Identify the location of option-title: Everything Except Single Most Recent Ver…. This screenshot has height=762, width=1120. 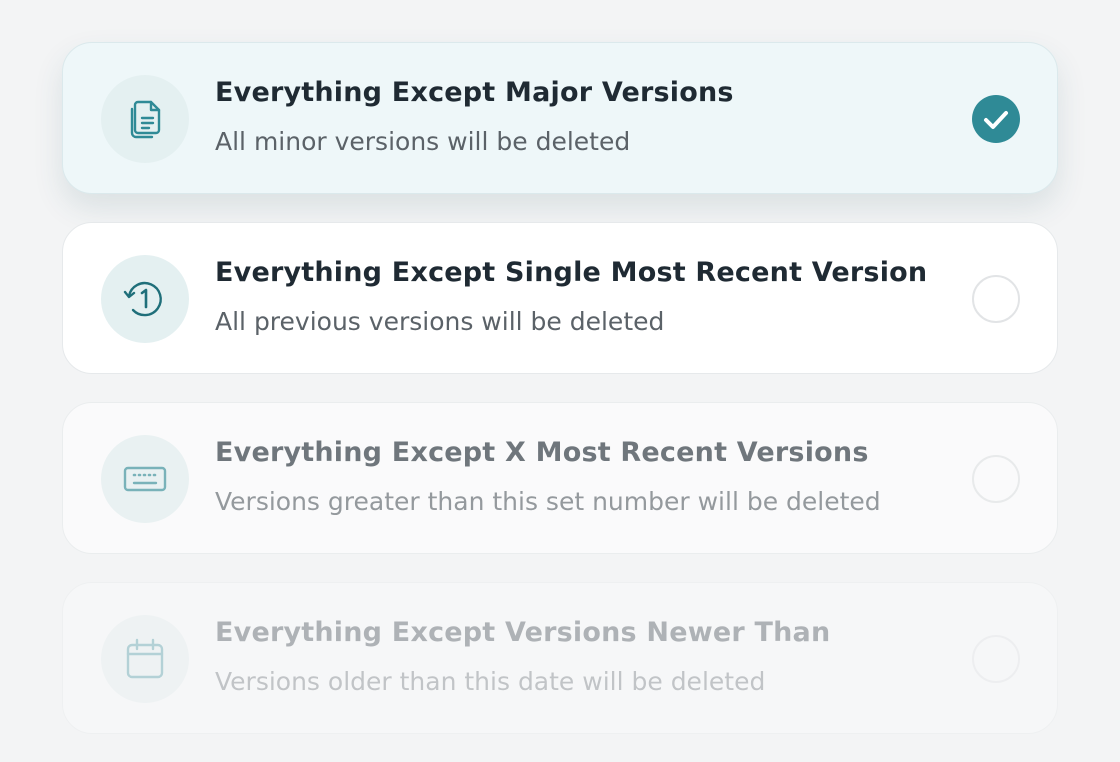
(571, 272).